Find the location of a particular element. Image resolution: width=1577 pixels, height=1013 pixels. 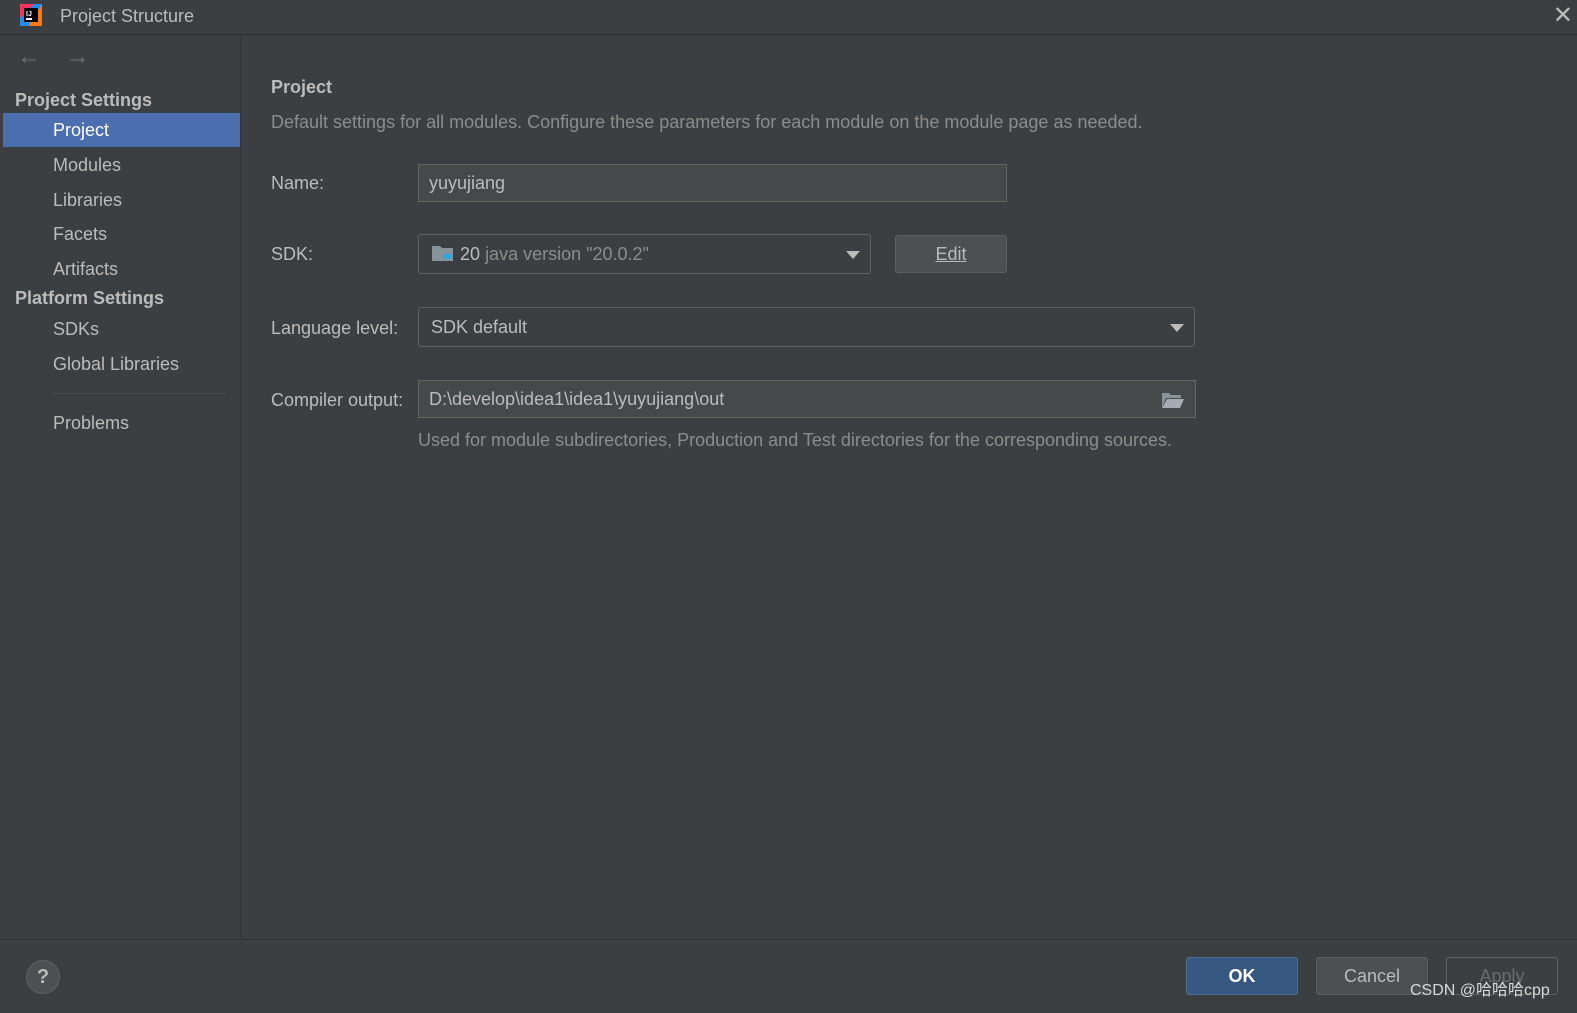

svg-text: IJ is located at coordinates (29, 14).